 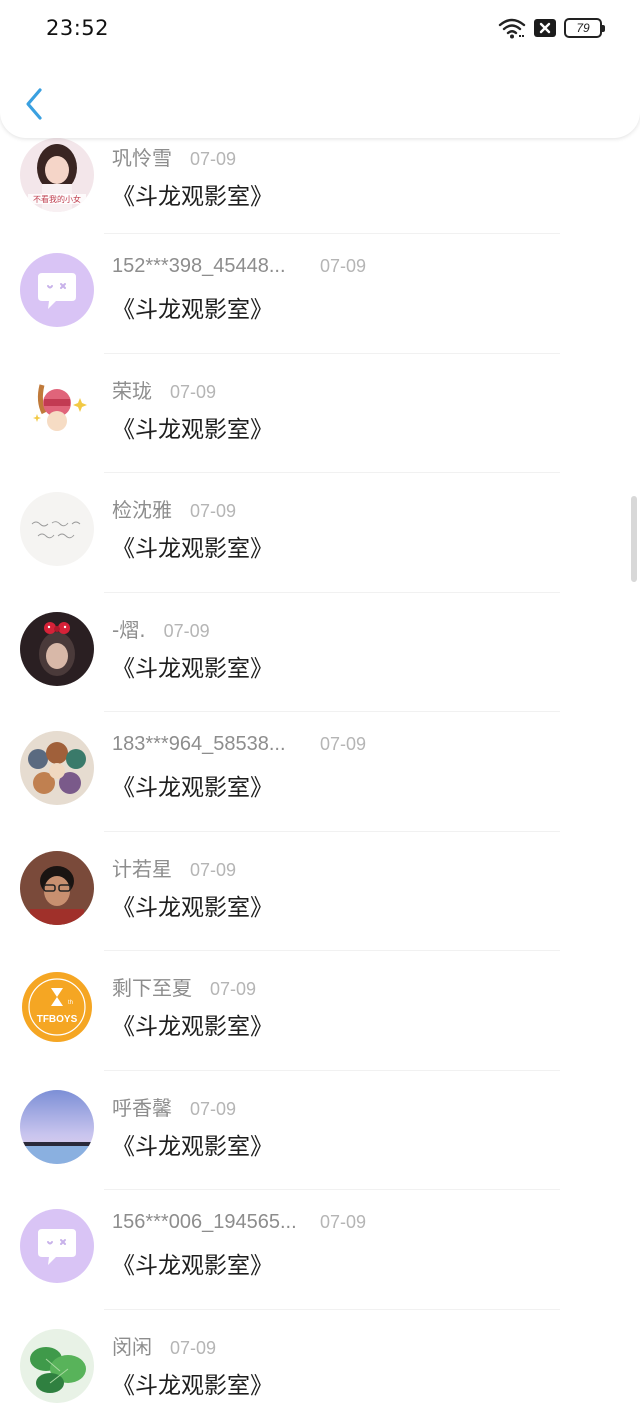 What do you see at coordinates (142, 158) in the screenshot?
I see `member-name: 巩怜雪` at bounding box center [142, 158].